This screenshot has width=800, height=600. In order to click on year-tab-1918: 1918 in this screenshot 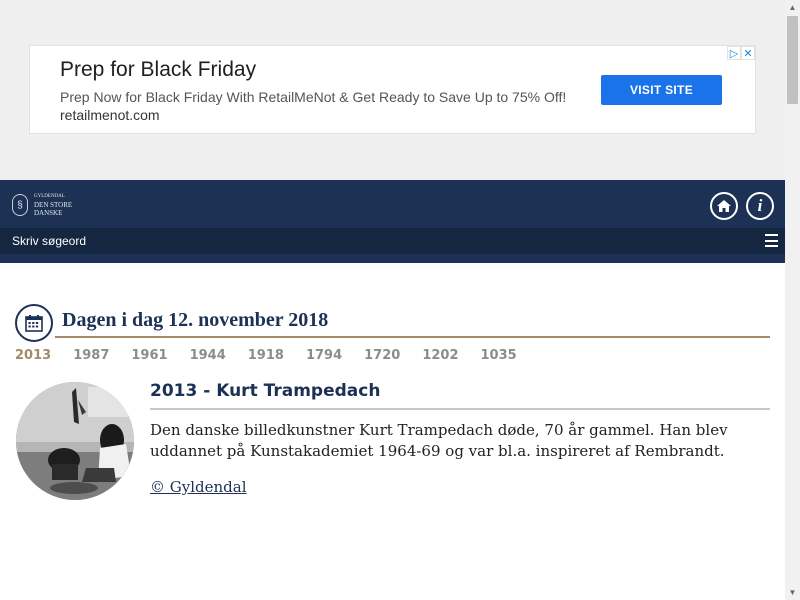, I will do `click(266, 355)`.